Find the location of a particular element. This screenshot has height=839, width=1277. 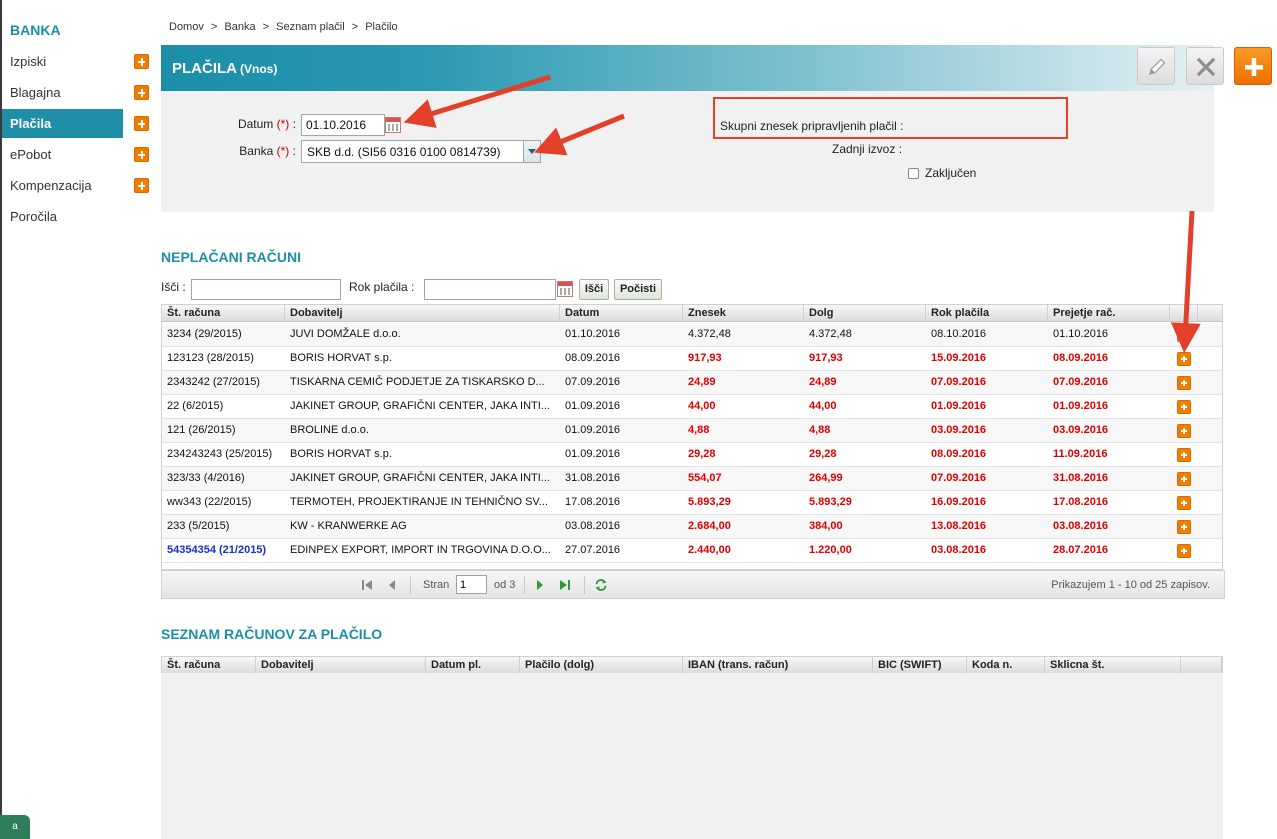

page-number-input is located at coordinates (471, 584).